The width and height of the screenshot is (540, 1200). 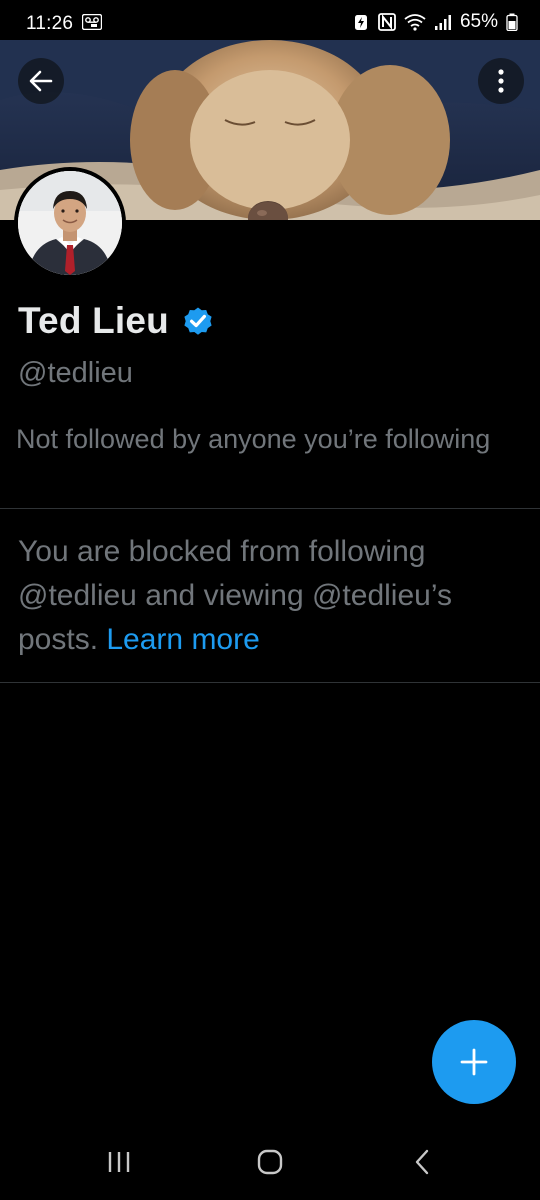 I want to click on home-button, so click(x=270, y=1162).